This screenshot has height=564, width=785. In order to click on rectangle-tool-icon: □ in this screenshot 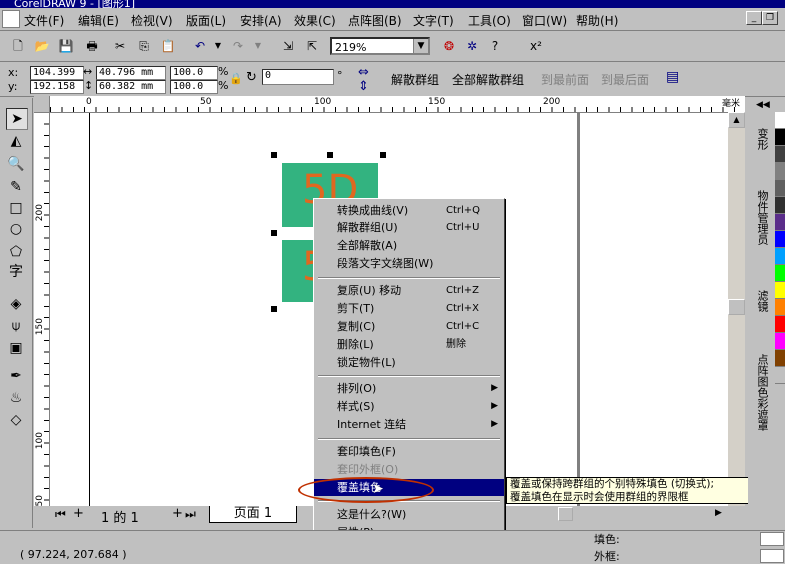, I will do `click(16, 208)`.